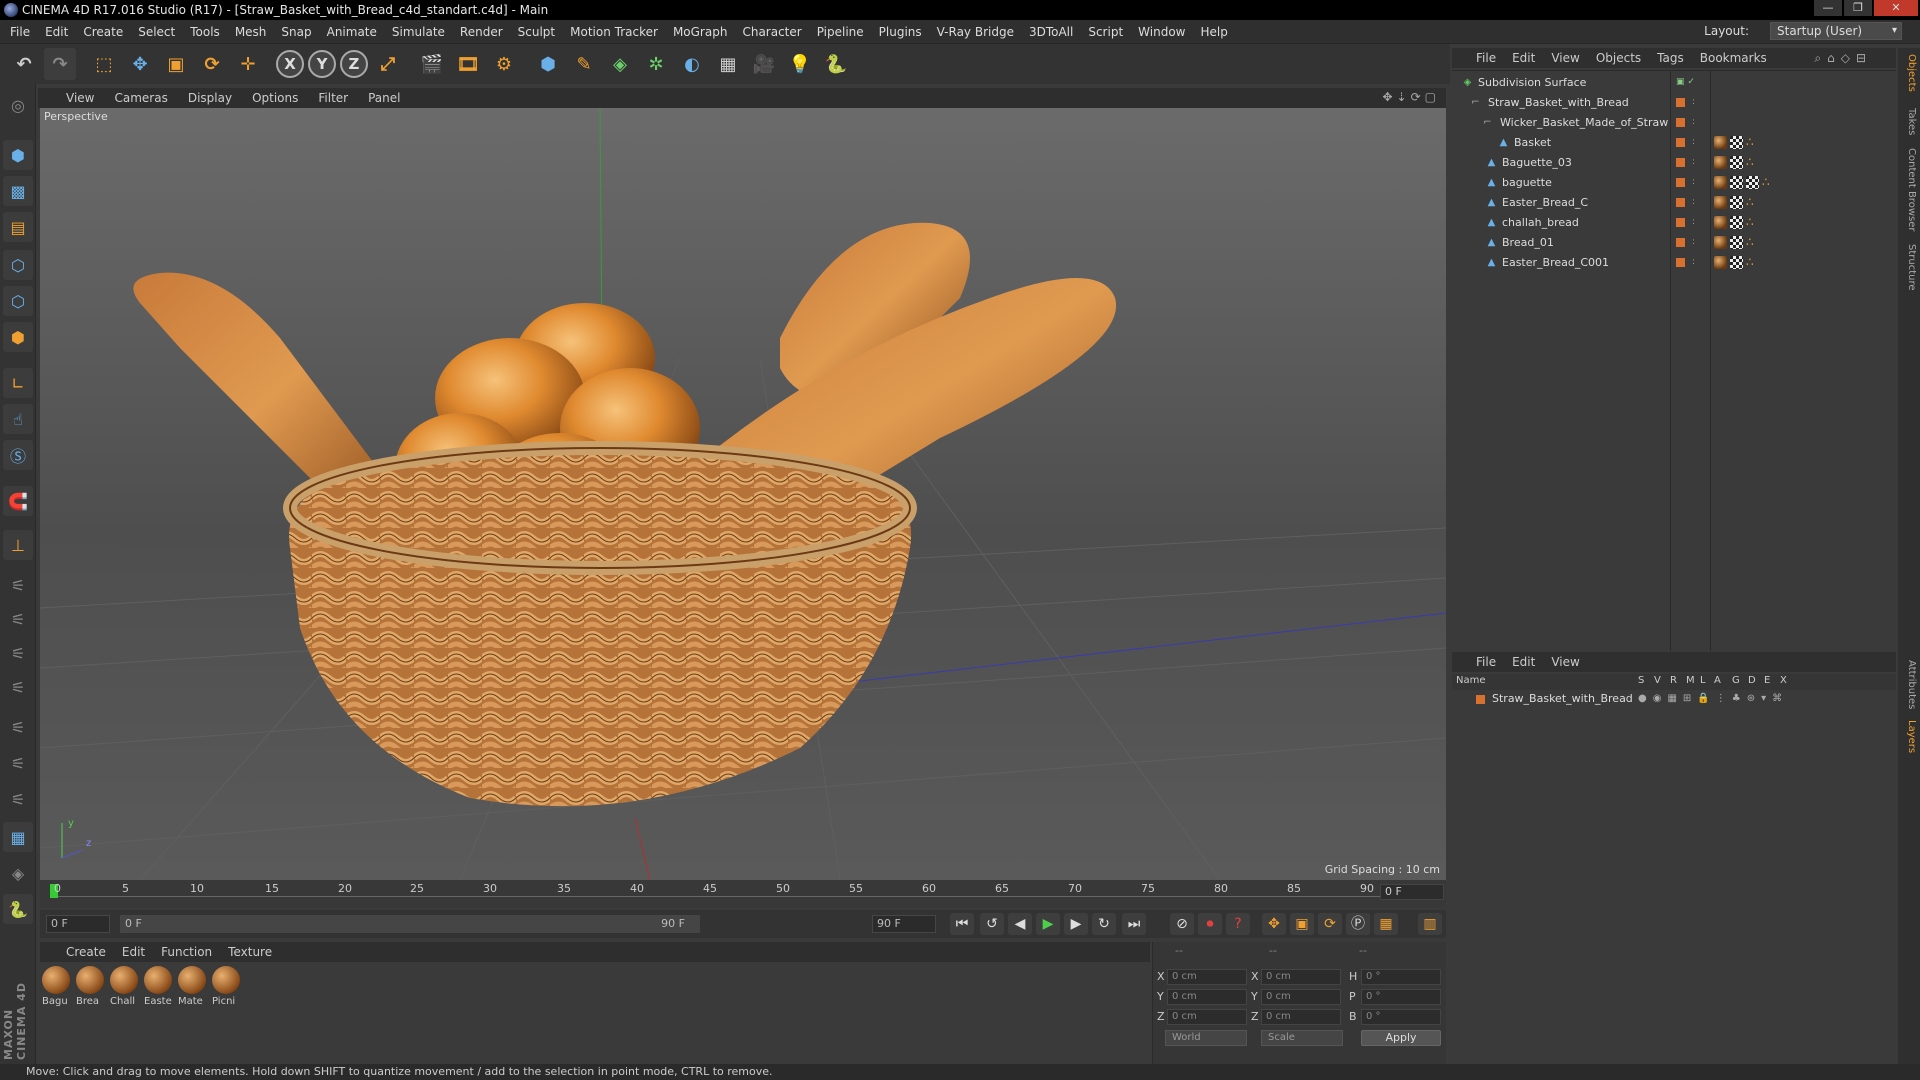 This screenshot has width=1920, height=1080. Describe the element at coordinates (104, 64) in the screenshot. I see `live-selection-icon: ⬚` at that location.